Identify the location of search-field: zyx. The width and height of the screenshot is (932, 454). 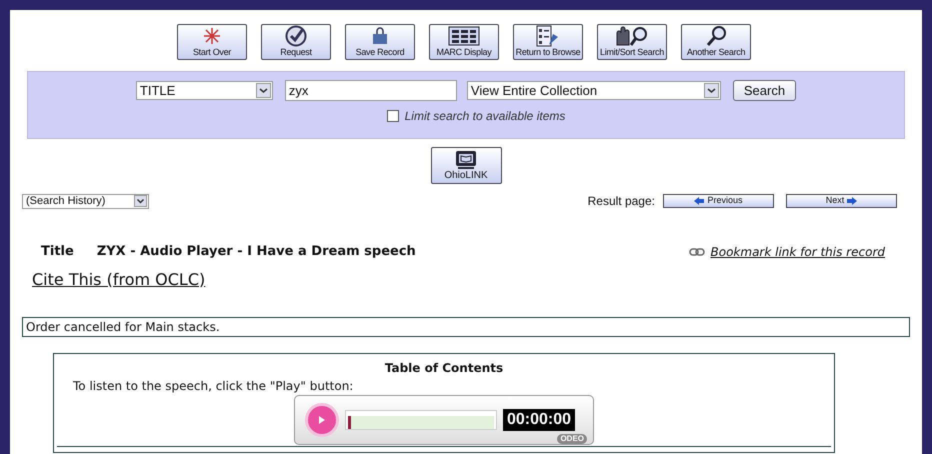
(370, 90).